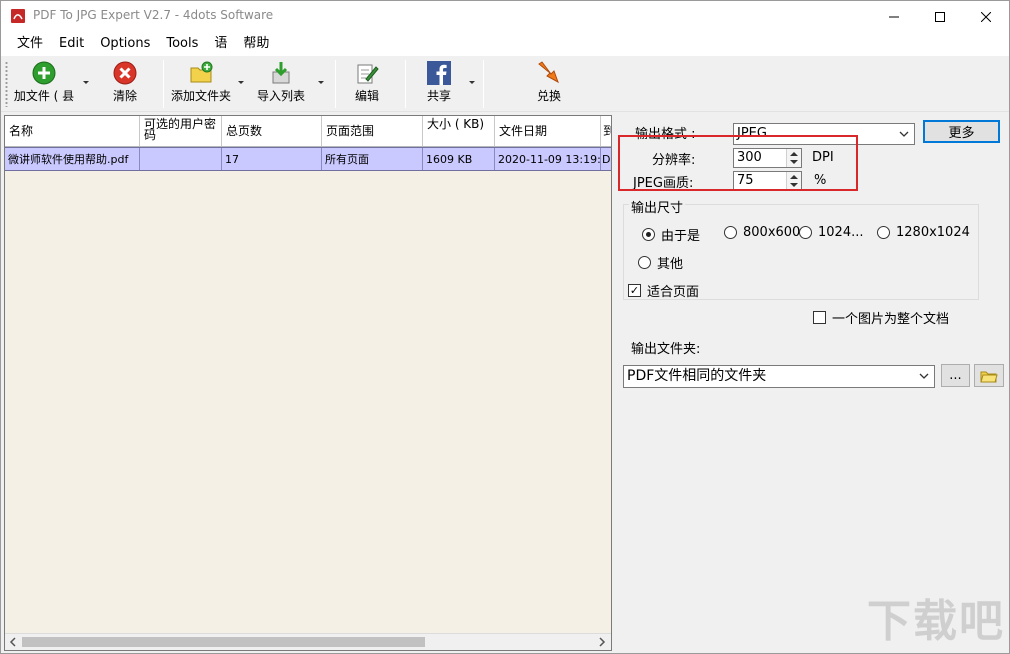  What do you see at coordinates (606, 159) in the screenshot?
I see `cell-extra: D` at bounding box center [606, 159].